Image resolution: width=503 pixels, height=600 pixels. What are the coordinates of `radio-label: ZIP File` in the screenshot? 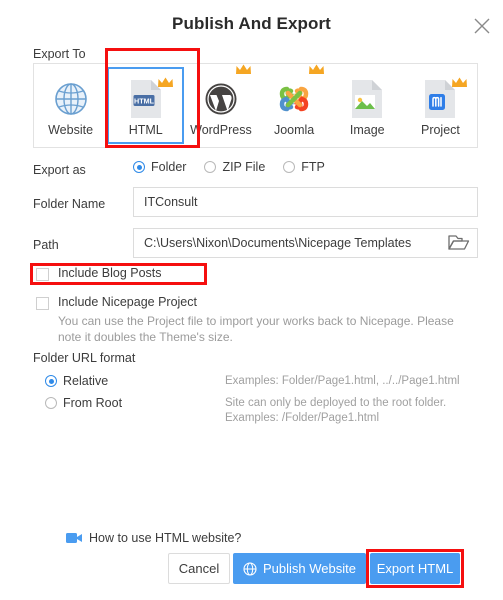 It's located at (244, 167).